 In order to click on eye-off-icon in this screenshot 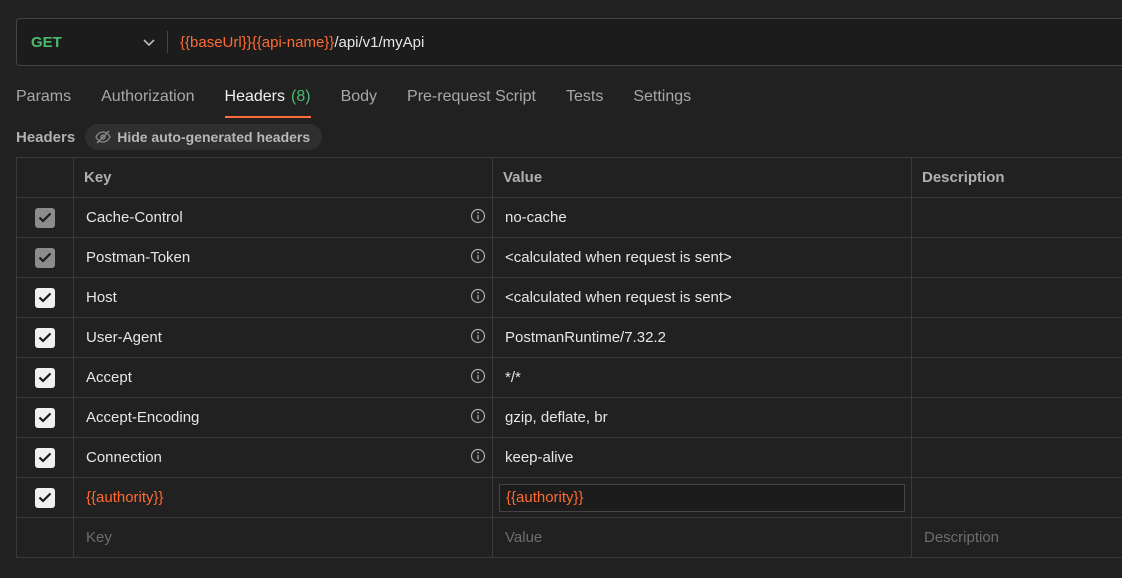, I will do `click(103, 137)`.